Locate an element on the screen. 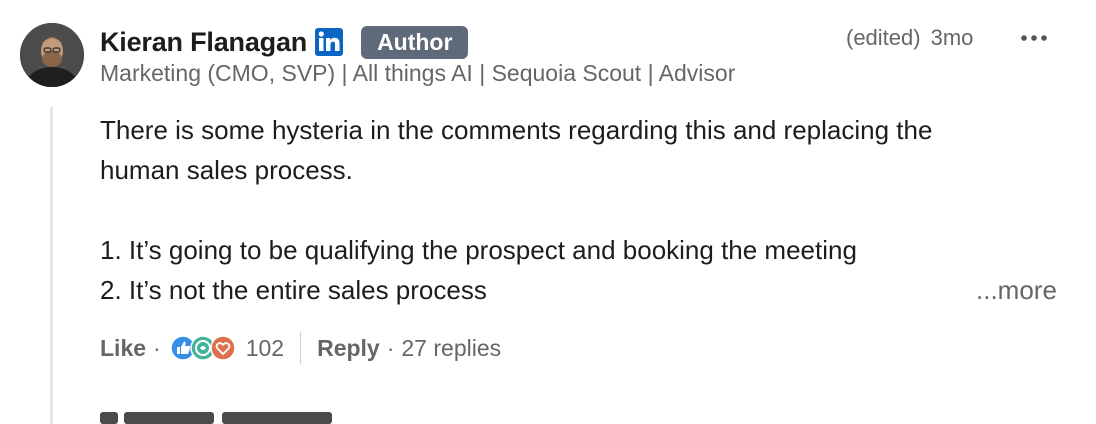 The height and width of the screenshot is (424, 1096). comment-actions: Like · 102 Reply · 27 replies is located at coordinates (300, 348).